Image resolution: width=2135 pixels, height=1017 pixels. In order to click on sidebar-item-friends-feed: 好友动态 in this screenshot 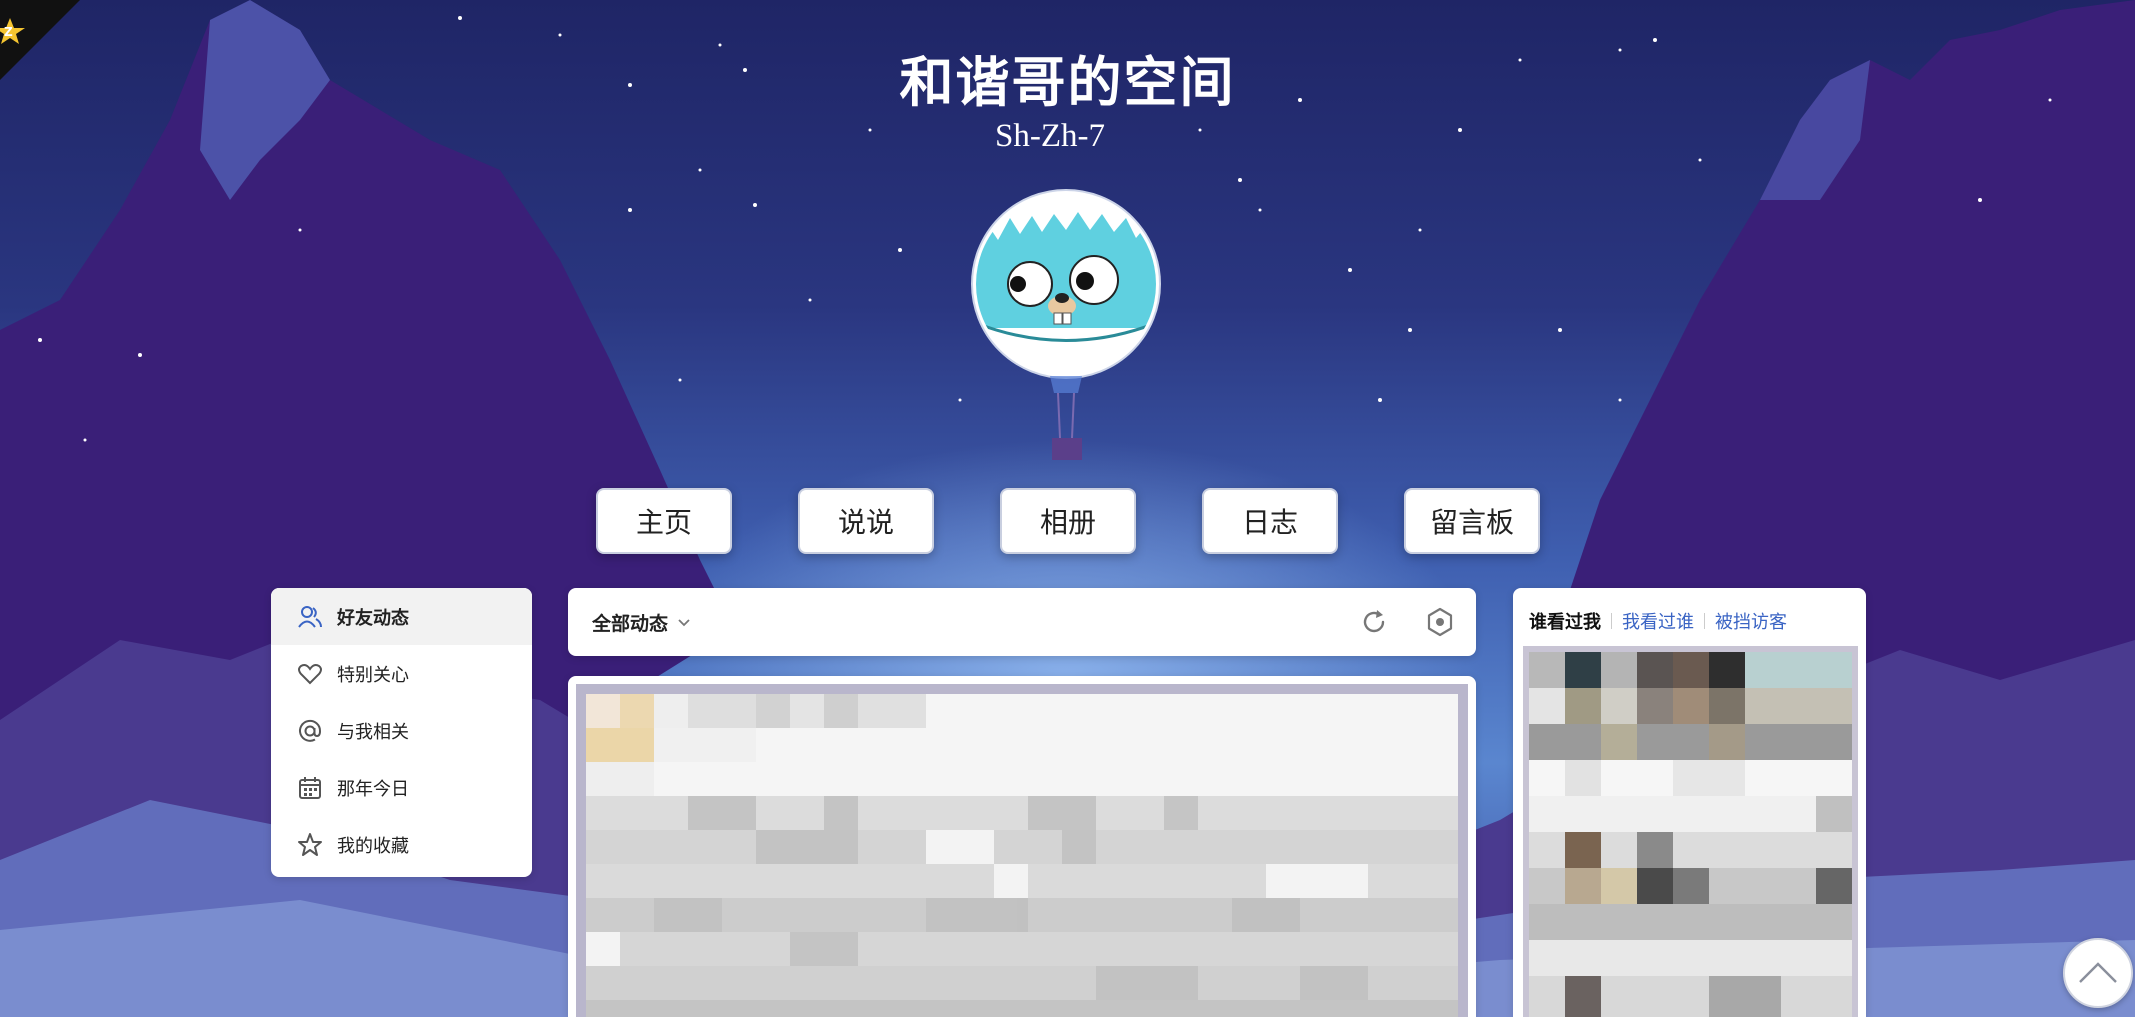, I will do `click(401, 616)`.